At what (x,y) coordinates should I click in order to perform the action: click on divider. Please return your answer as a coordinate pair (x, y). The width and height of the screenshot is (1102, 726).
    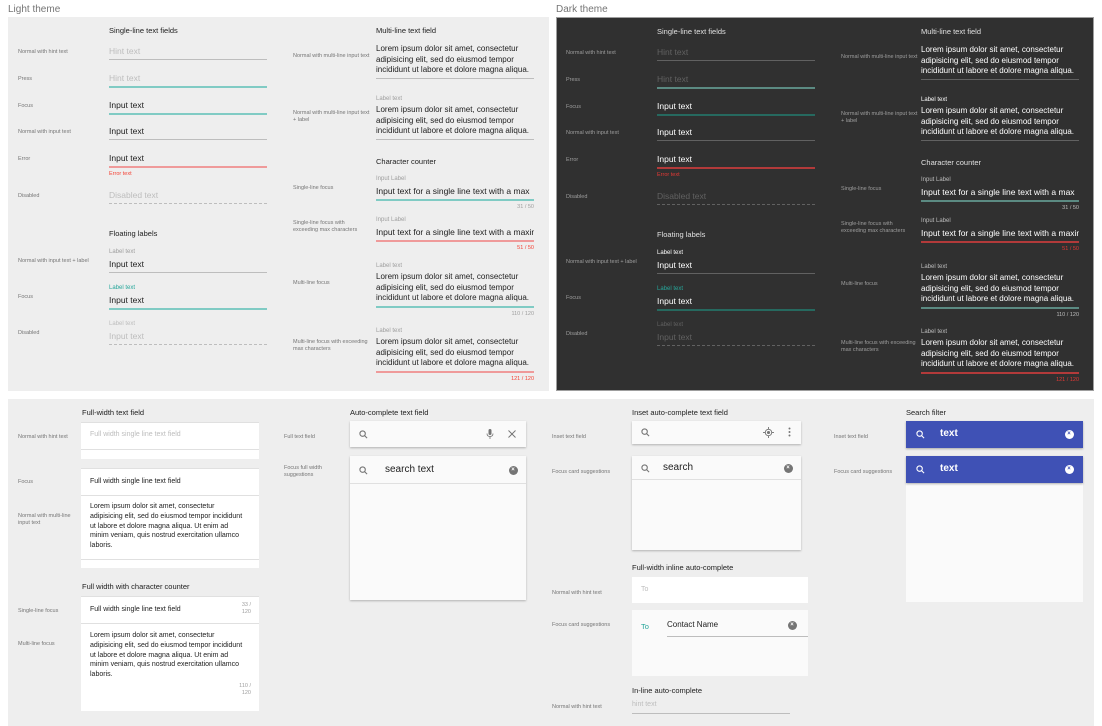
    Looking at the image, I should click on (737, 636).